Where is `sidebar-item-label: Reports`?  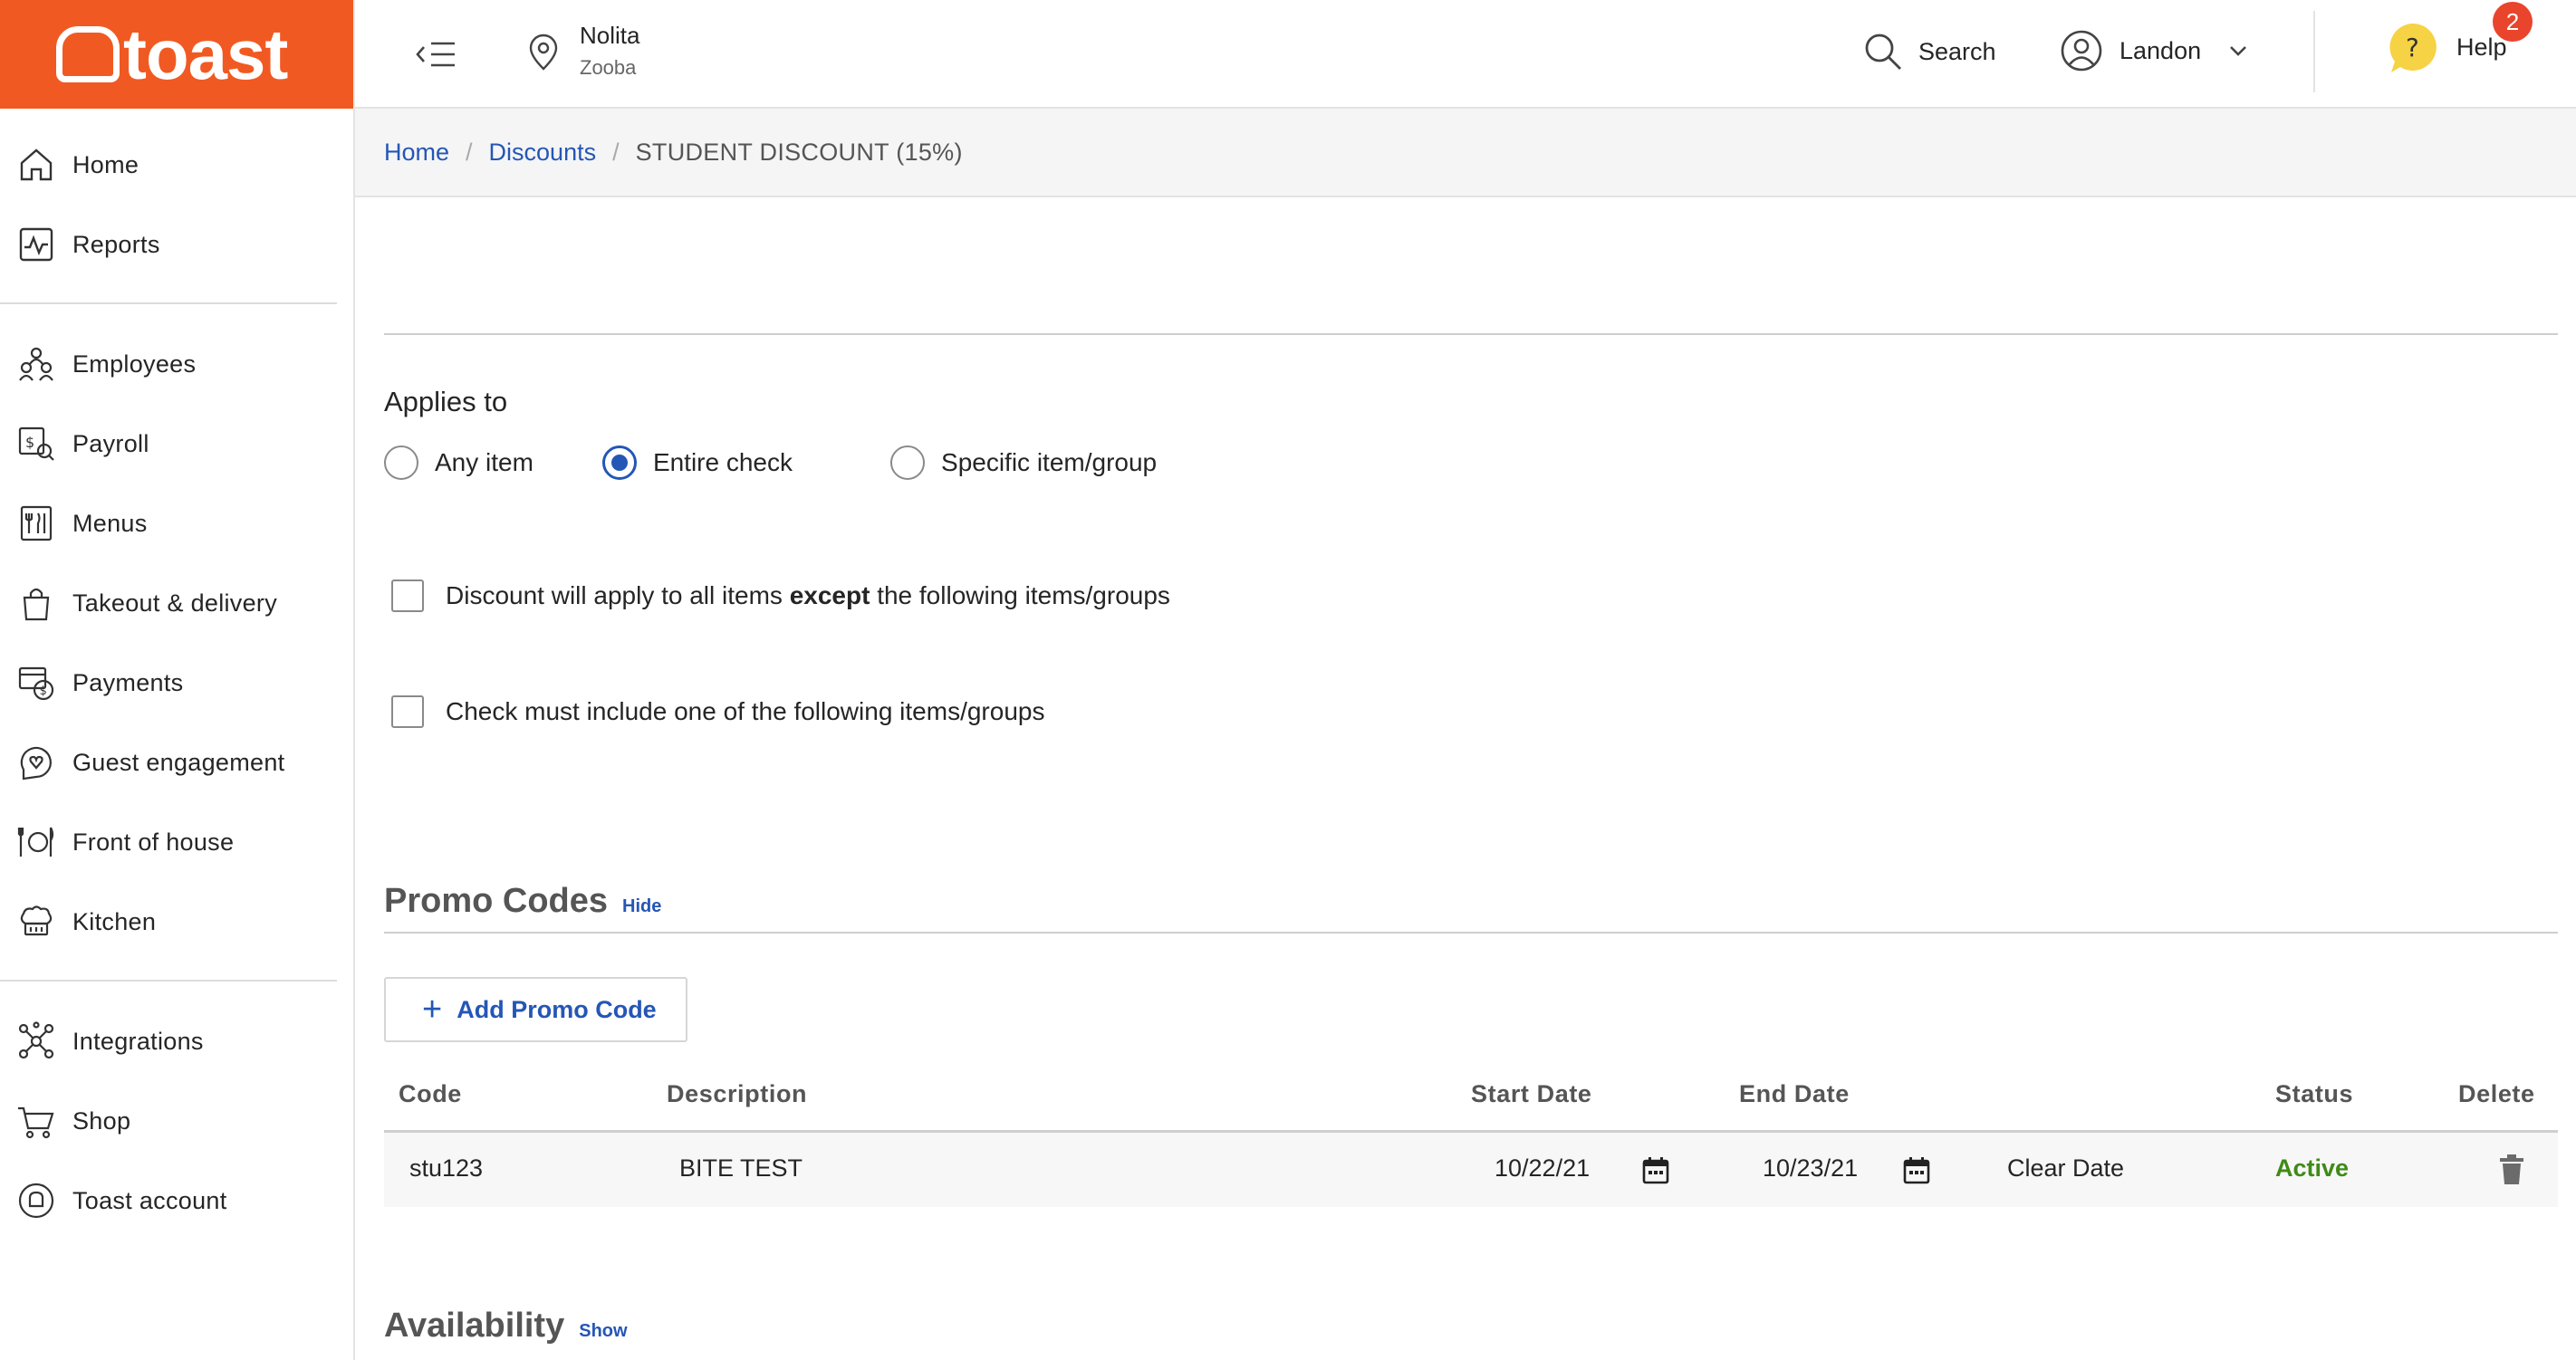
sidebar-item-label: Reports is located at coordinates (116, 244).